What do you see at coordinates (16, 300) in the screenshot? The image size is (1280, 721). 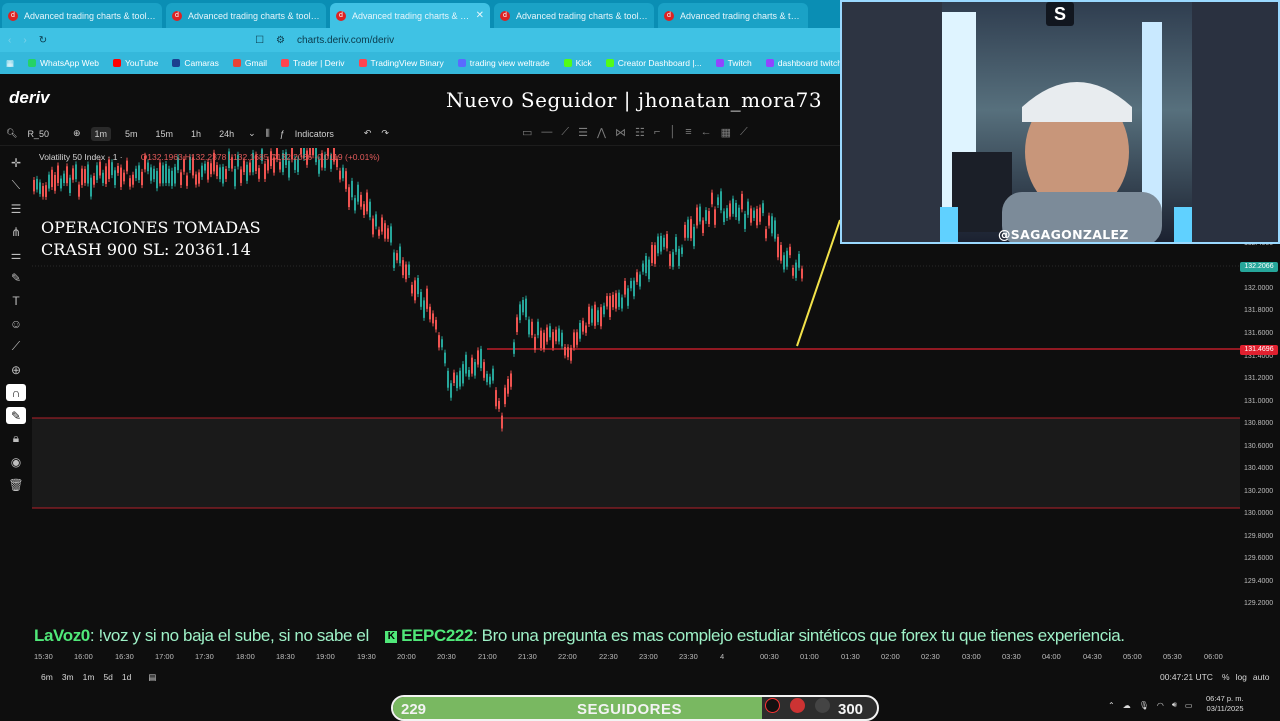 I see `text-icon: T` at bounding box center [16, 300].